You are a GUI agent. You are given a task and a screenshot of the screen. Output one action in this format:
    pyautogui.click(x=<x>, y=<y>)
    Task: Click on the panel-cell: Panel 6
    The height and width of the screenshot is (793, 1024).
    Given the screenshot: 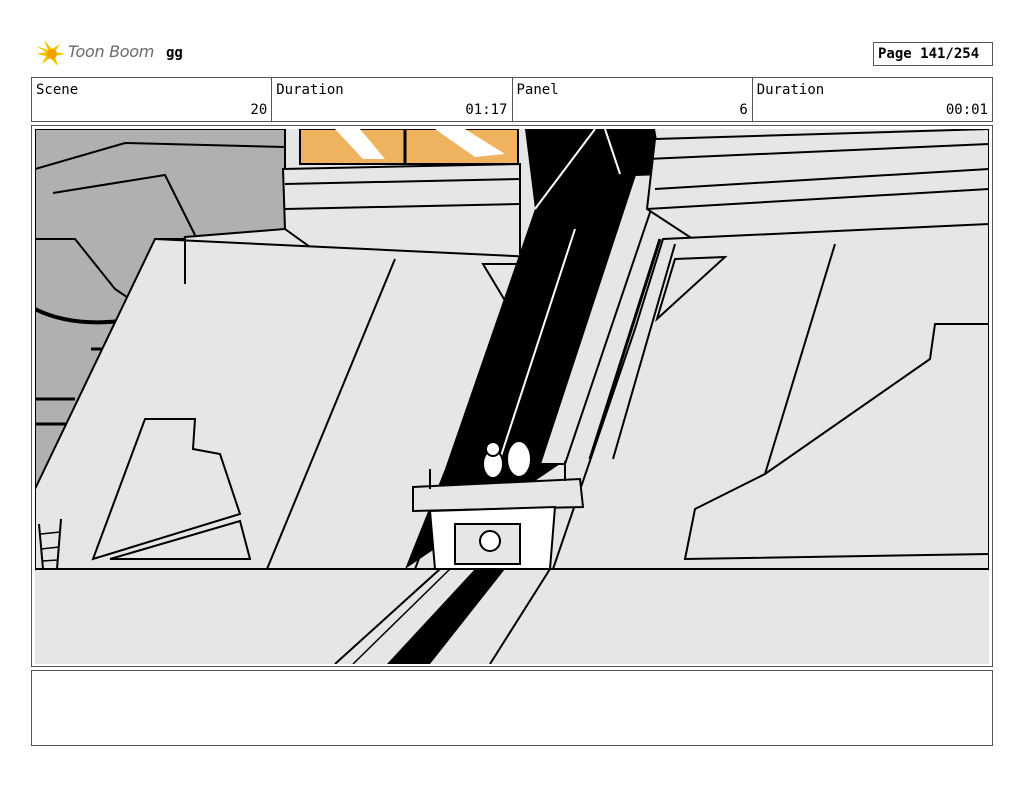 What is the action you would take?
    pyautogui.click(x=633, y=99)
    